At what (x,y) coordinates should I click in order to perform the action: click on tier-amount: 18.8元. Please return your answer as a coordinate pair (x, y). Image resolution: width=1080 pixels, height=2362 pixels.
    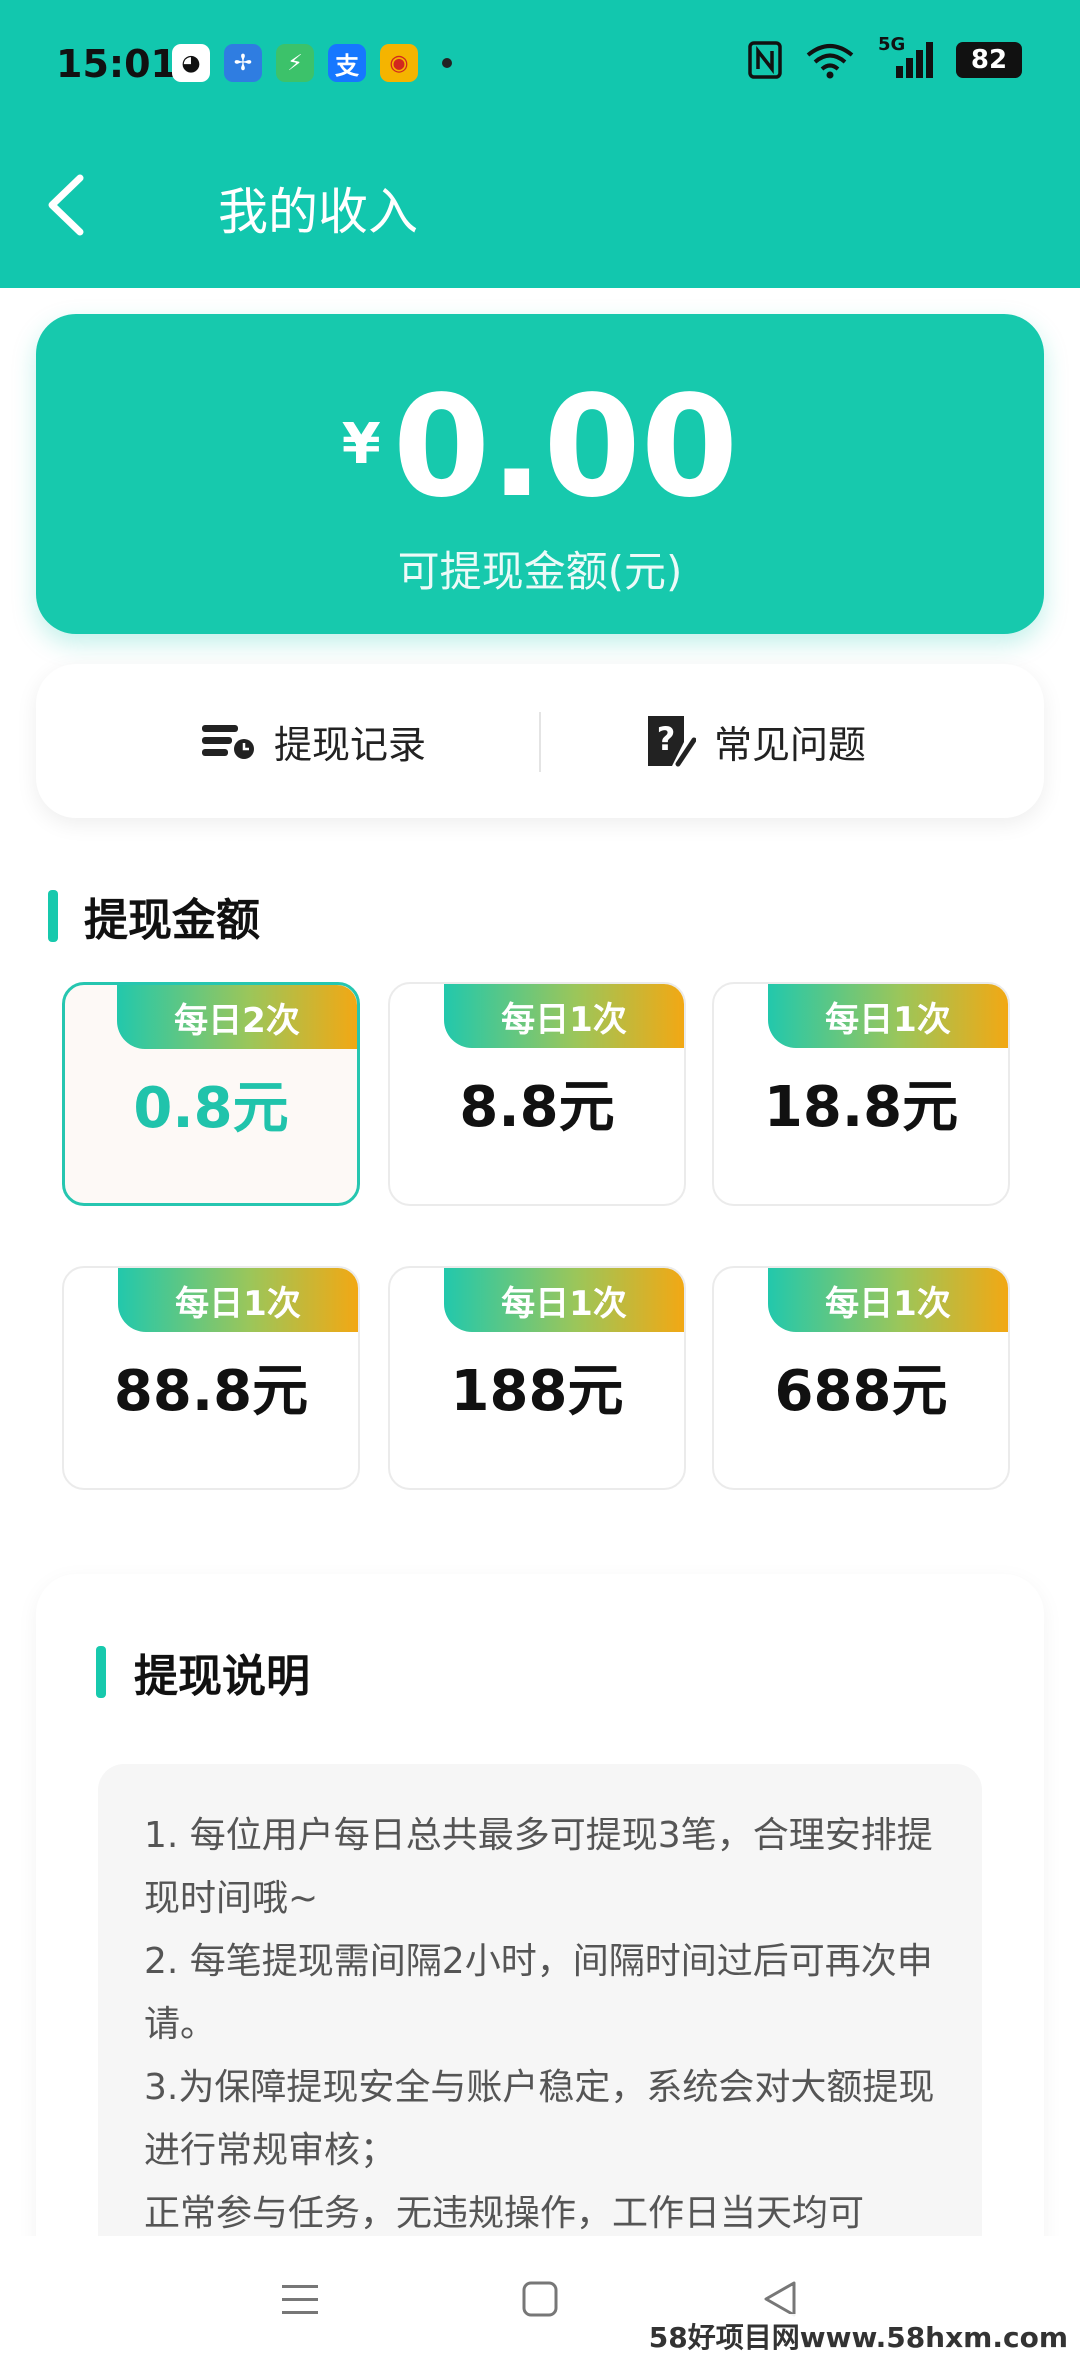
    Looking at the image, I should click on (861, 1107).